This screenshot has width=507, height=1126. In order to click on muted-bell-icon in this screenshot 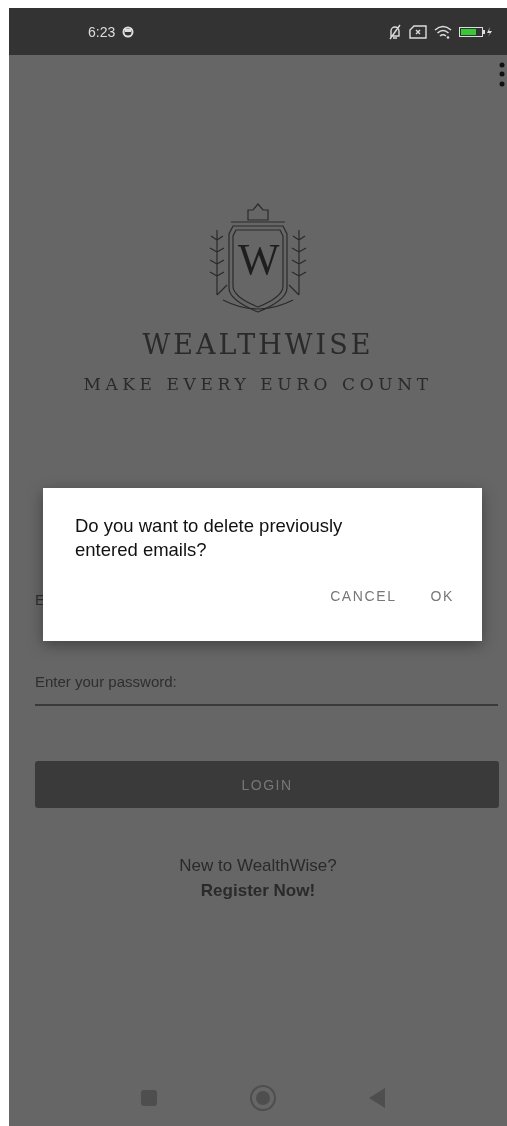, I will do `click(395, 31)`.